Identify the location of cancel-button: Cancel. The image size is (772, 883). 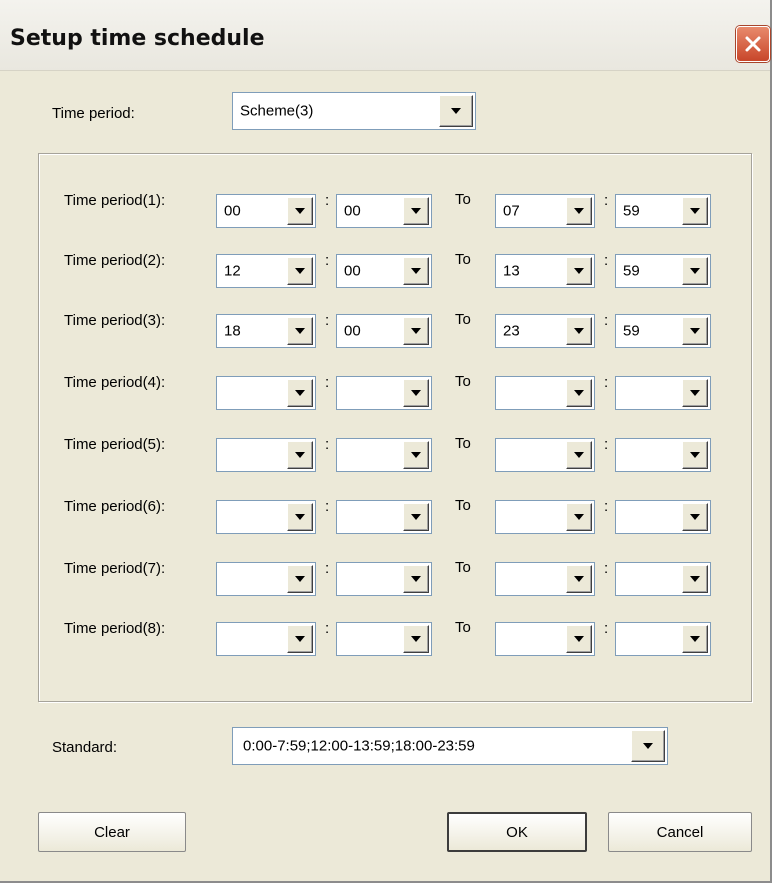
(680, 832).